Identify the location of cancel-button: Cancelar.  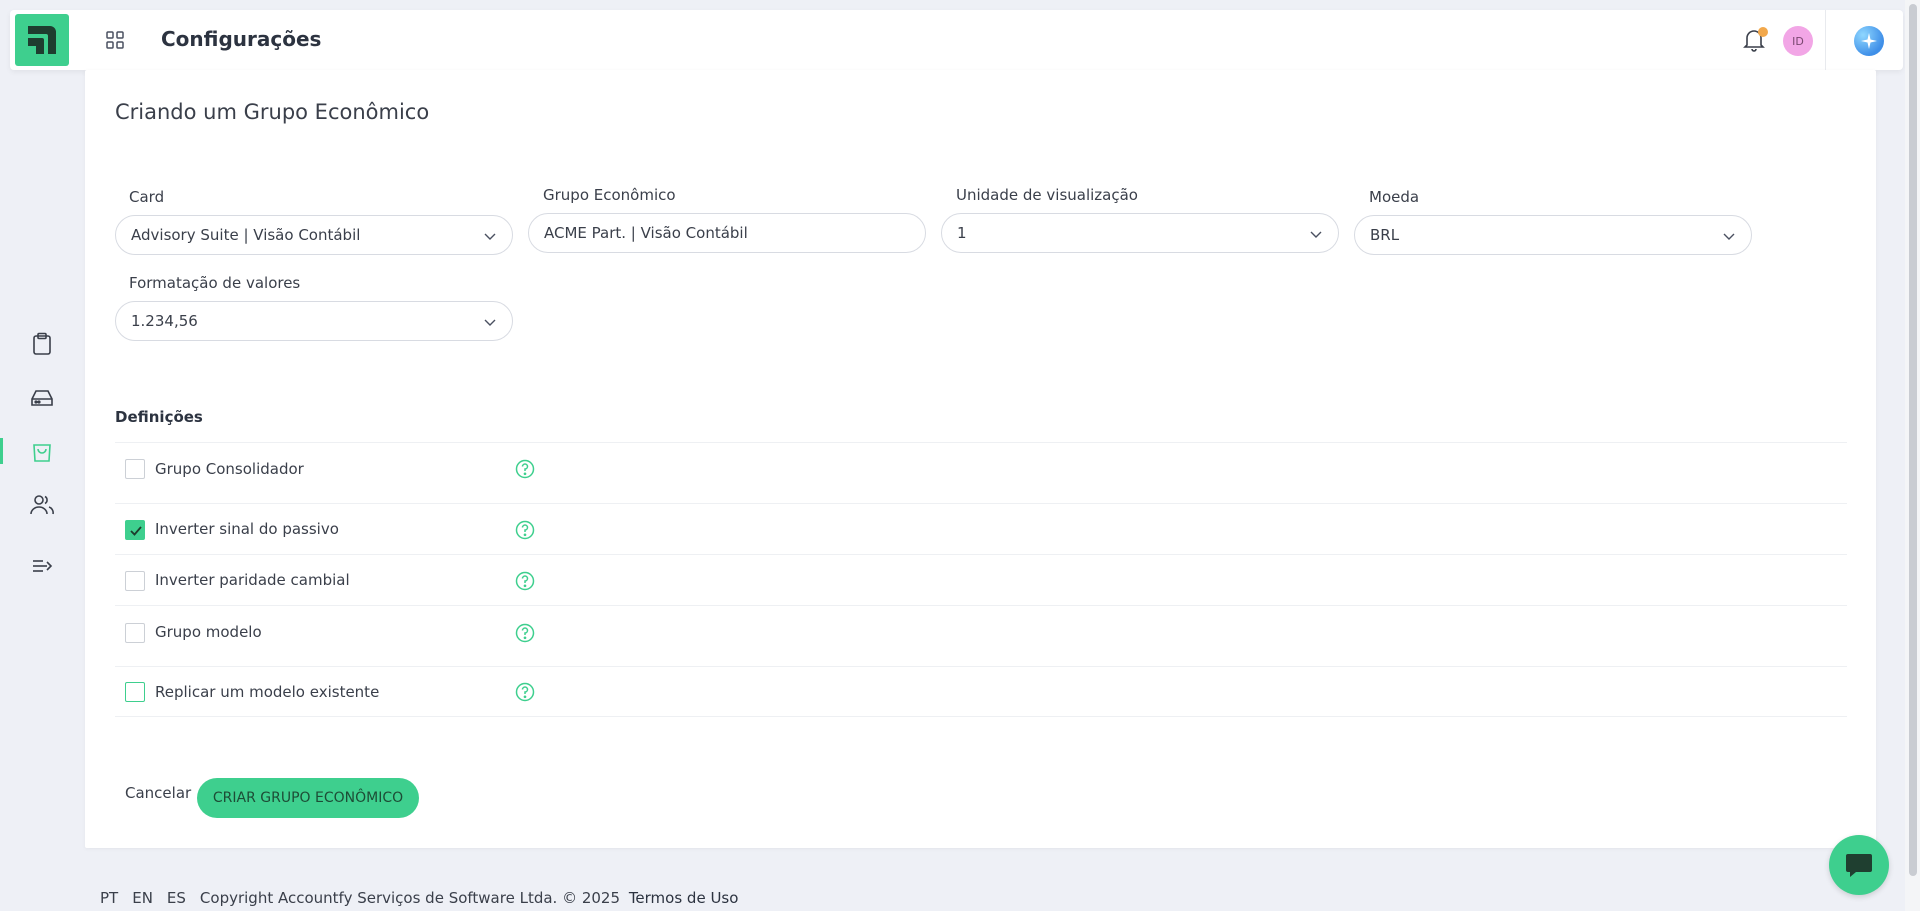
(158, 793).